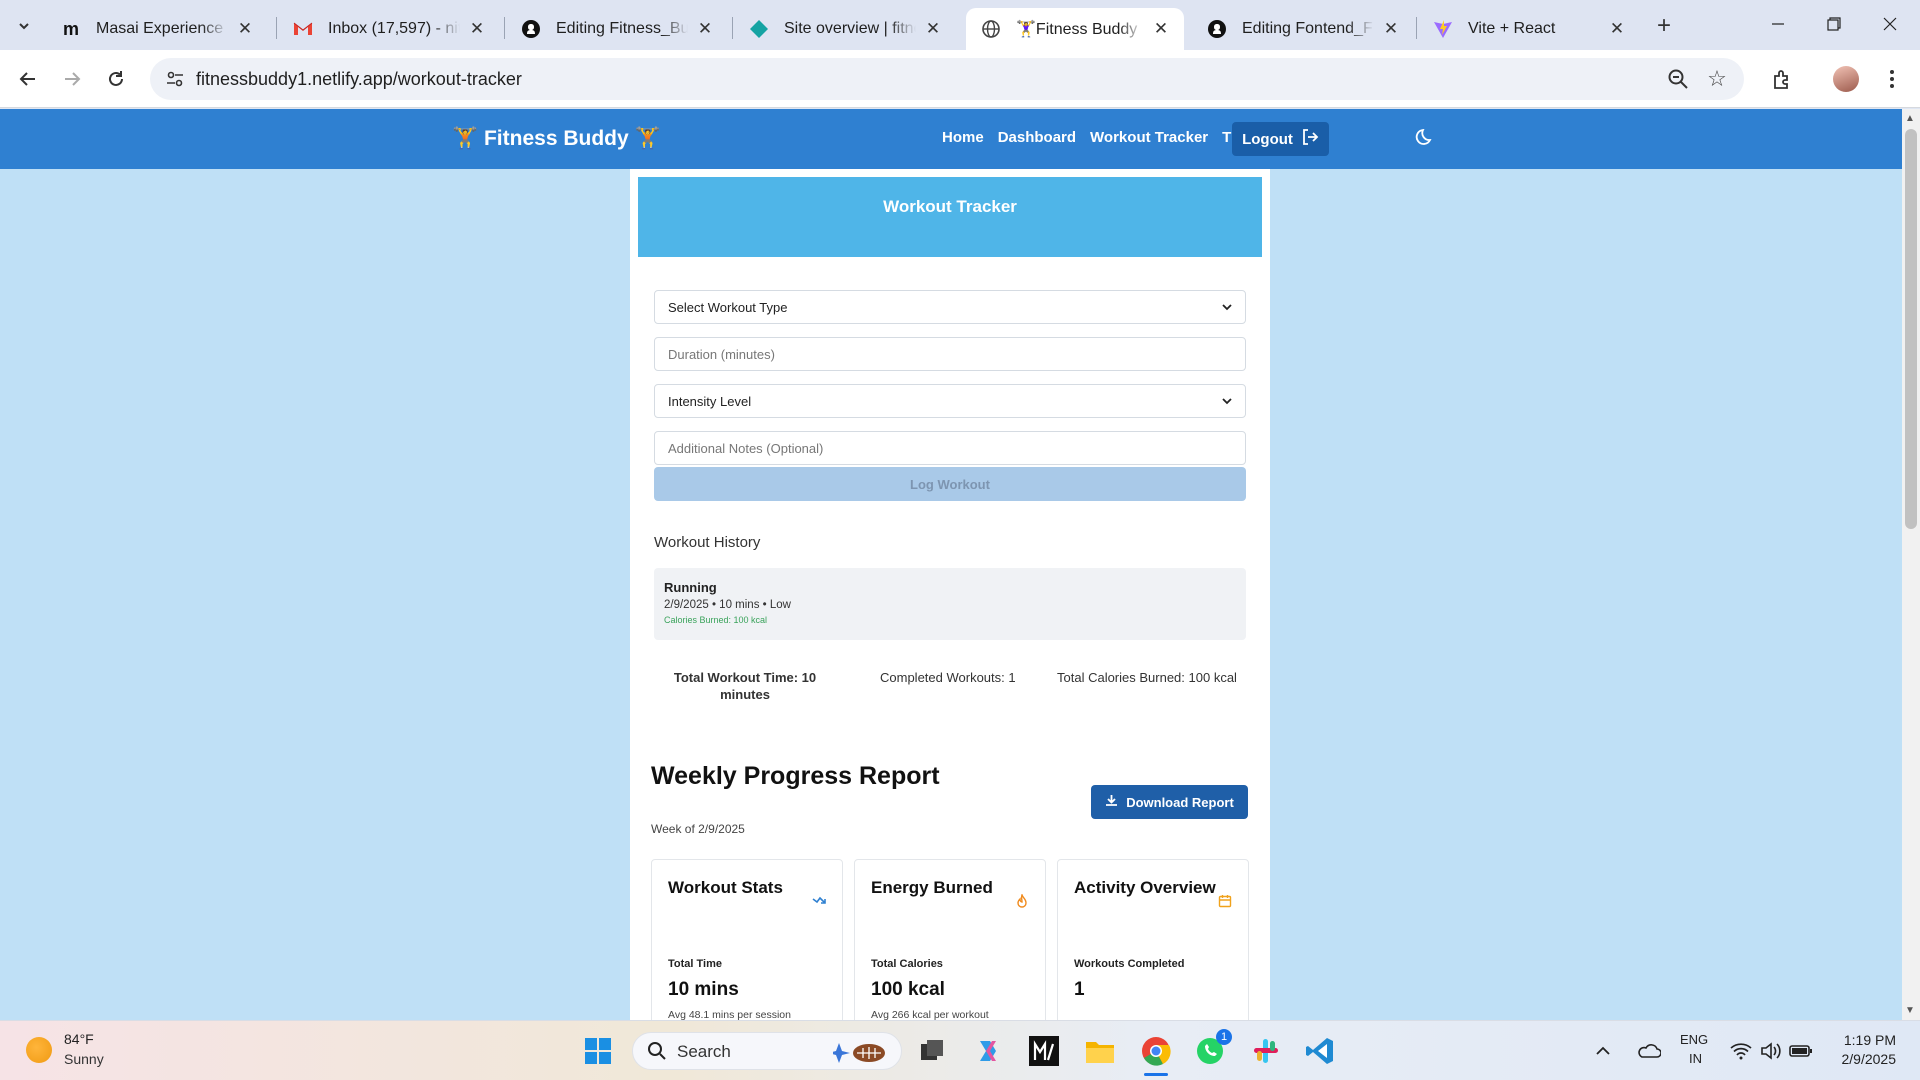 The image size is (1920, 1080). I want to click on tab-title: Editing Fitness_Buddy, so click(622, 28).